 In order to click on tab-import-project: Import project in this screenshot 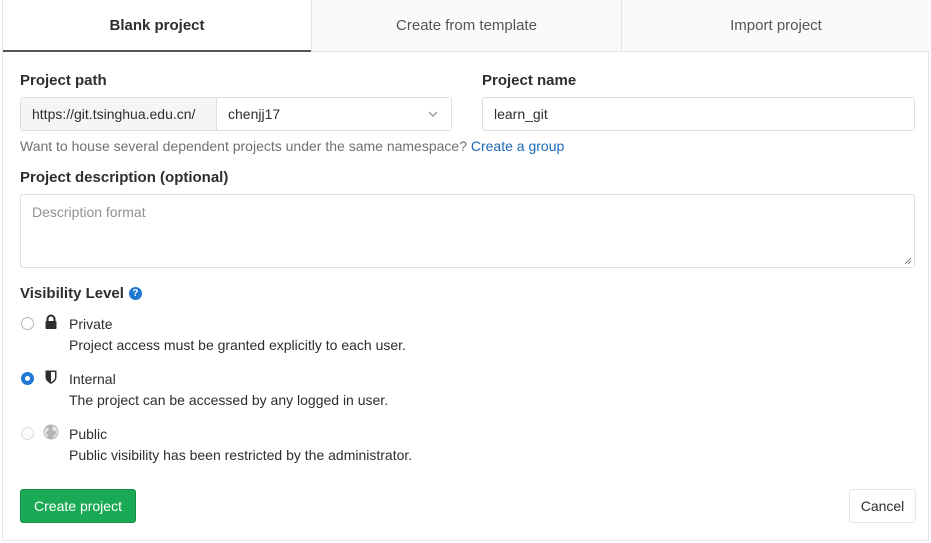, I will do `click(775, 26)`.